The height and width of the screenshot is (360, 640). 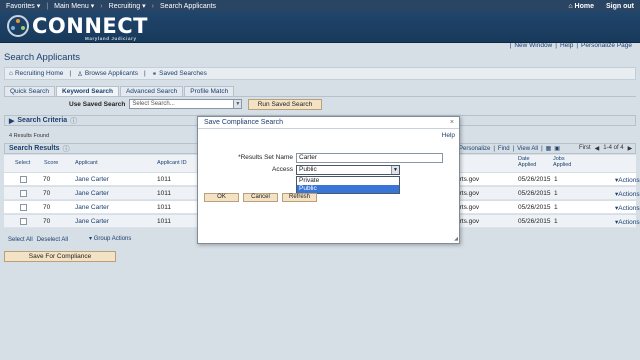 What do you see at coordinates (52, 240) in the screenshot?
I see `deselect-all-link: Deselect All` at bounding box center [52, 240].